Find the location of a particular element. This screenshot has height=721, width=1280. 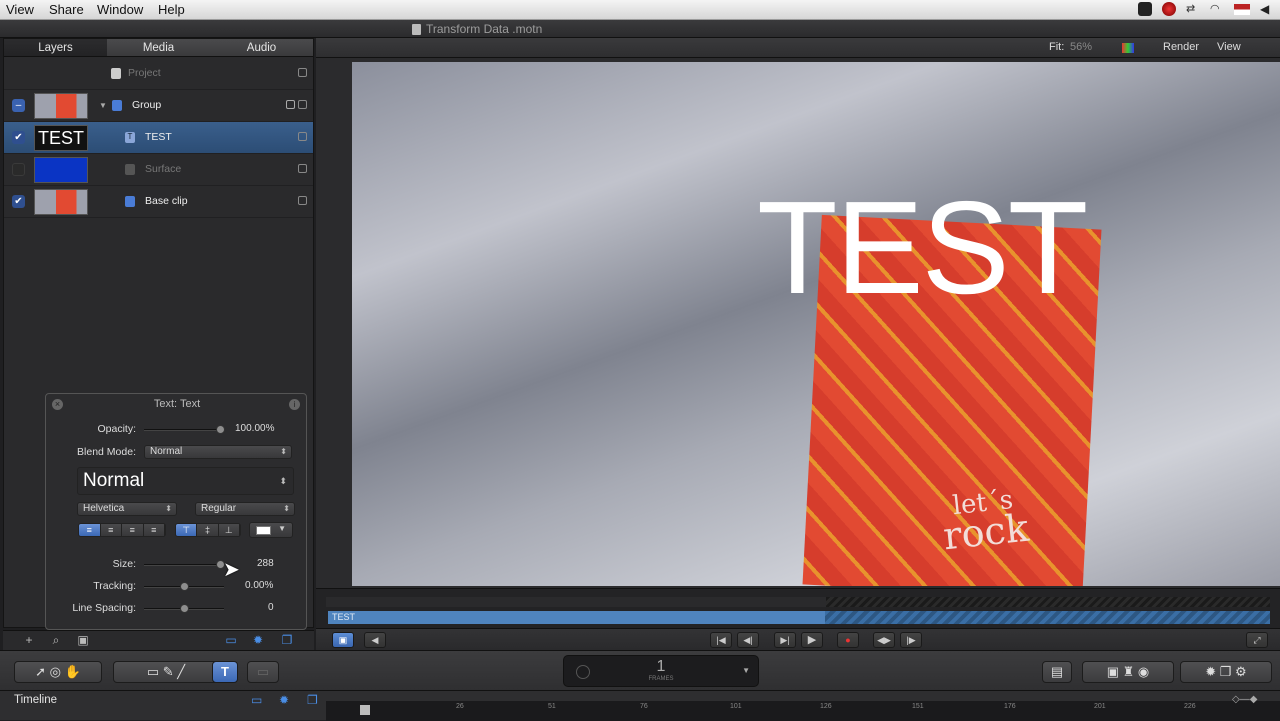

next-frame-icon: ▶| is located at coordinates (785, 640).